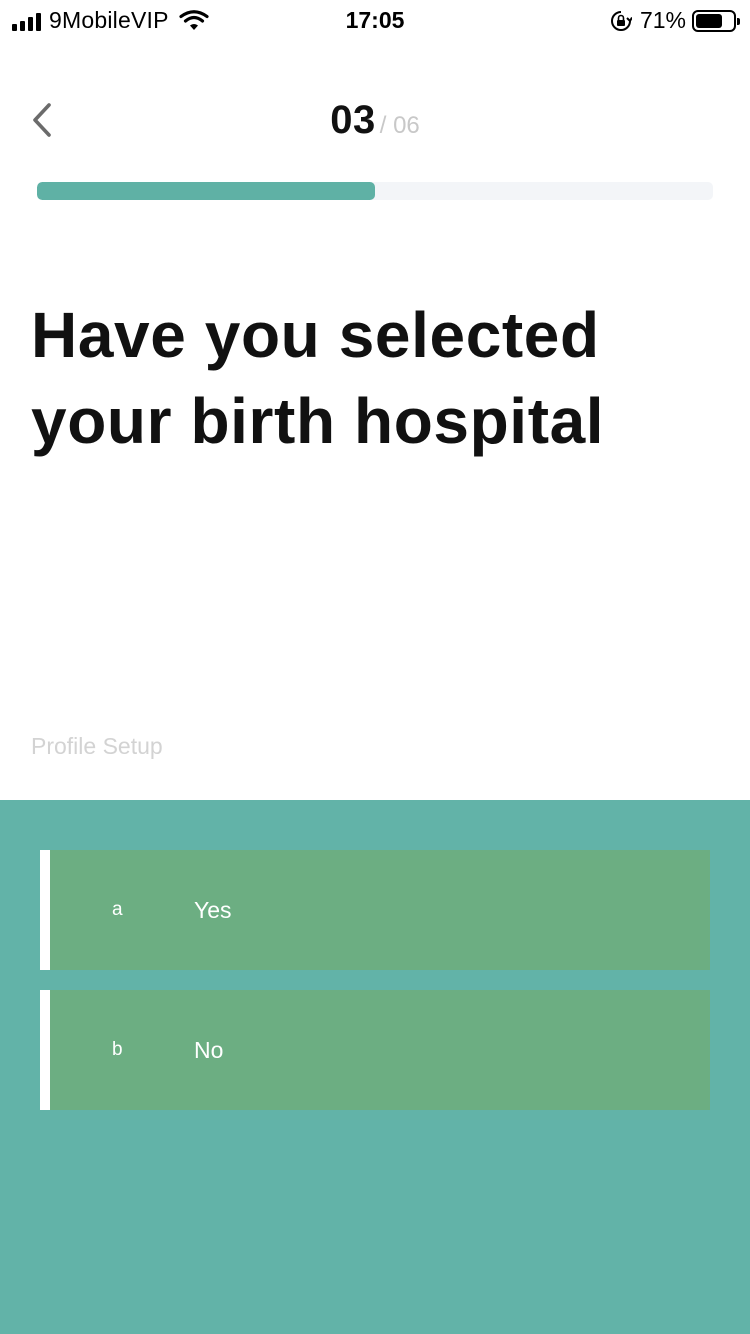 This screenshot has width=750, height=1334. Describe the element at coordinates (117, 1049) in the screenshot. I see `option-letter: b` at that location.